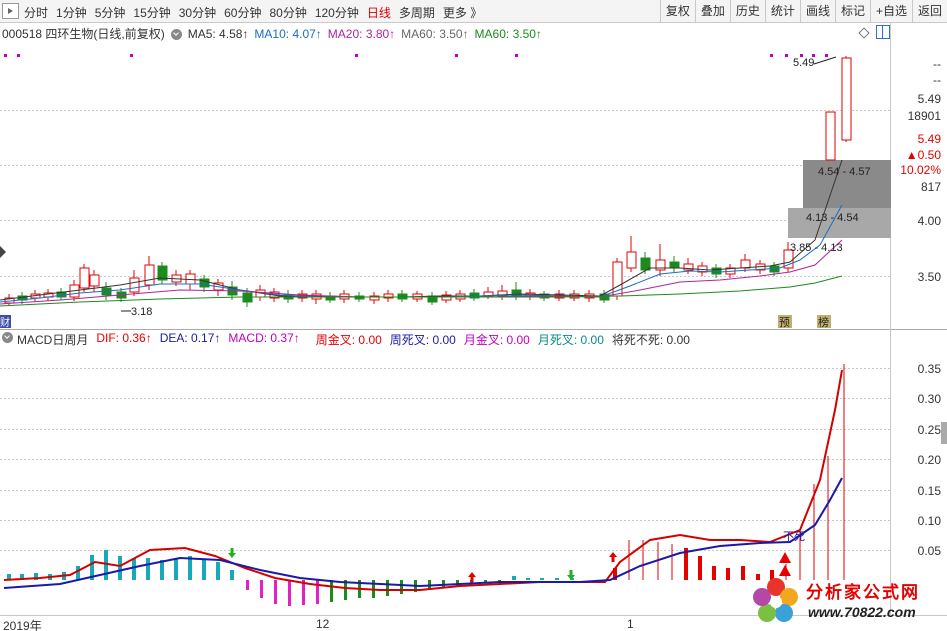 This screenshot has width=947, height=631. What do you see at coordinates (929, 521) in the screenshot?
I see `macd-axis-010: 0.10` at bounding box center [929, 521].